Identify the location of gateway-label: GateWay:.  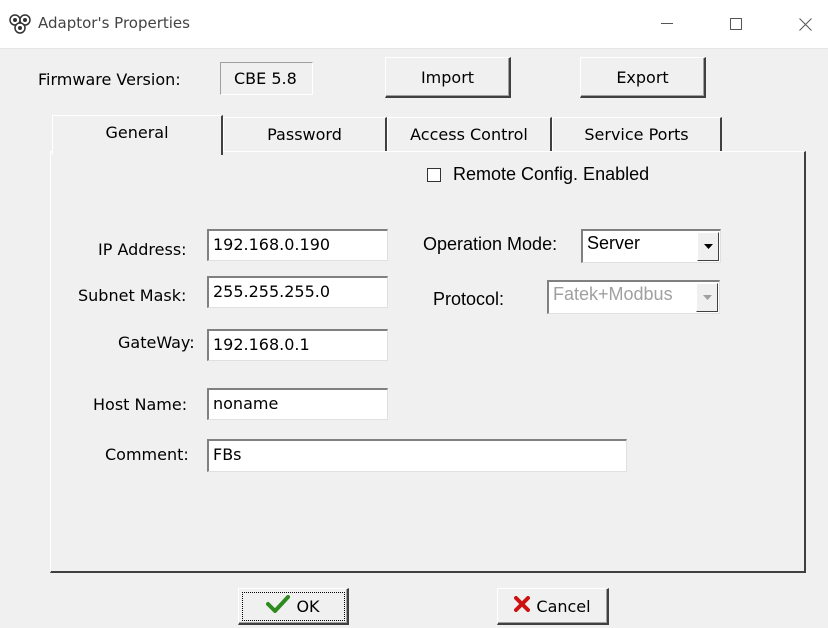
(156, 342).